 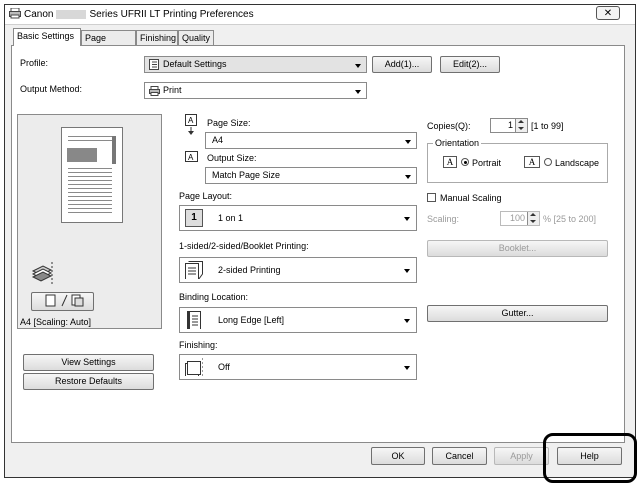 What do you see at coordinates (521, 456) in the screenshot?
I see `apply-button: Apply` at bounding box center [521, 456].